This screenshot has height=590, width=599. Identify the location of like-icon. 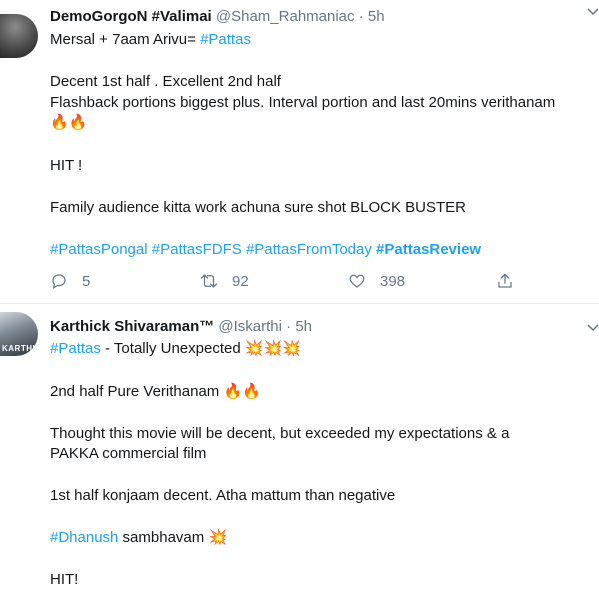
(357, 281).